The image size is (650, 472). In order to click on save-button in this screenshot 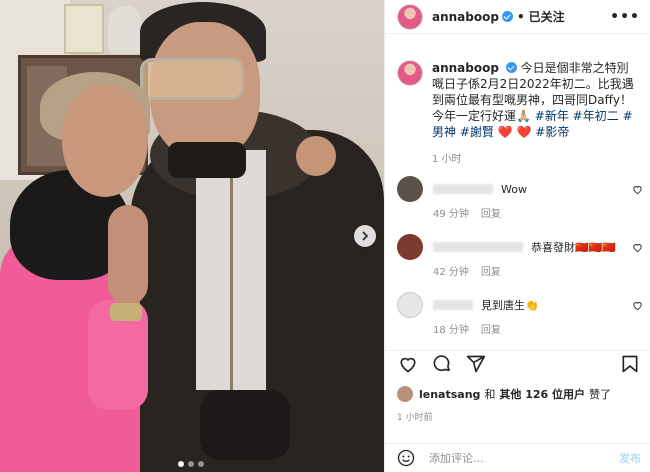, I will do `click(630, 364)`.